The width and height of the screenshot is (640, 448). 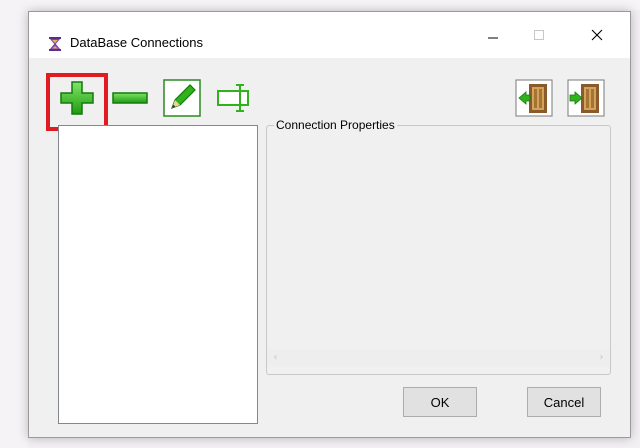 What do you see at coordinates (329, 35) in the screenshot?
I see `title-bar: DataBase Connections` at bounding box center [329, 35].